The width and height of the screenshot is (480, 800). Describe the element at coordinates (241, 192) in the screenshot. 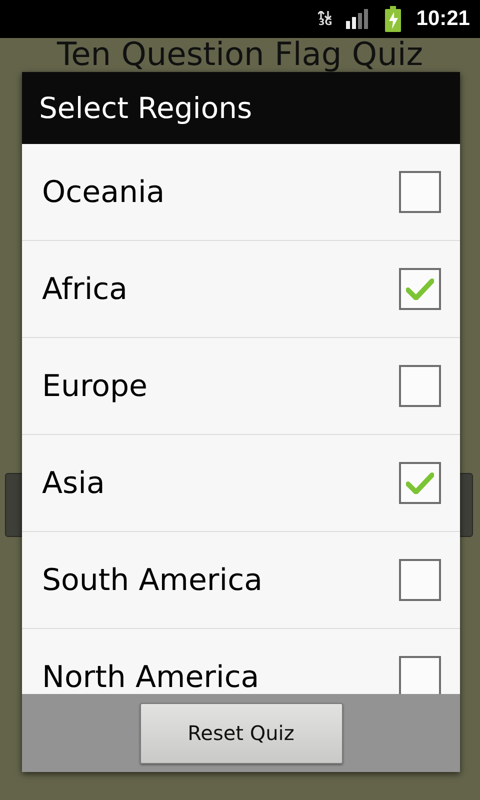

I see `region-item: Oceania` at that location.